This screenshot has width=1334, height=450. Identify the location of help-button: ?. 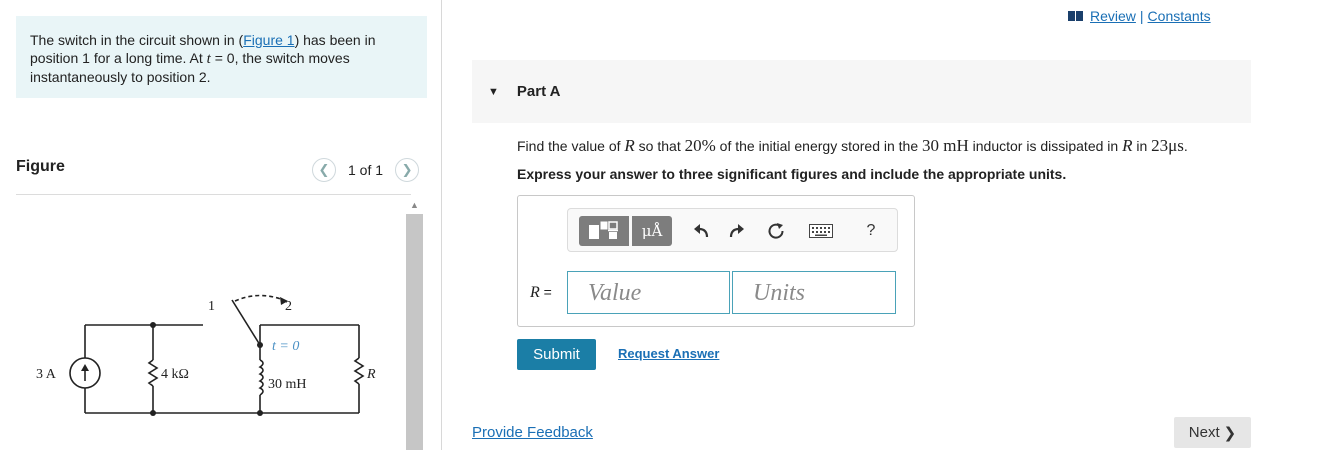
(871, 231).